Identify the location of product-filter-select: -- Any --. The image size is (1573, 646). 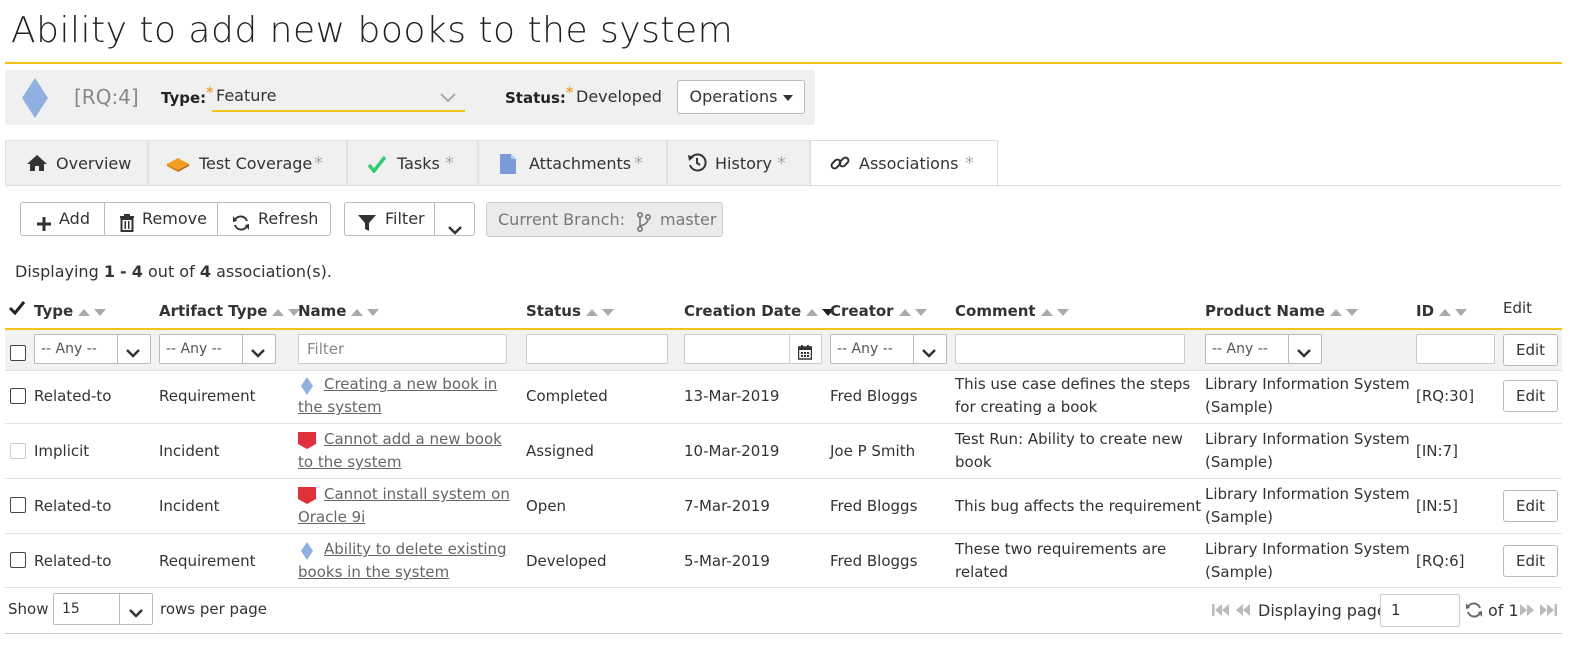
(1263, 349).